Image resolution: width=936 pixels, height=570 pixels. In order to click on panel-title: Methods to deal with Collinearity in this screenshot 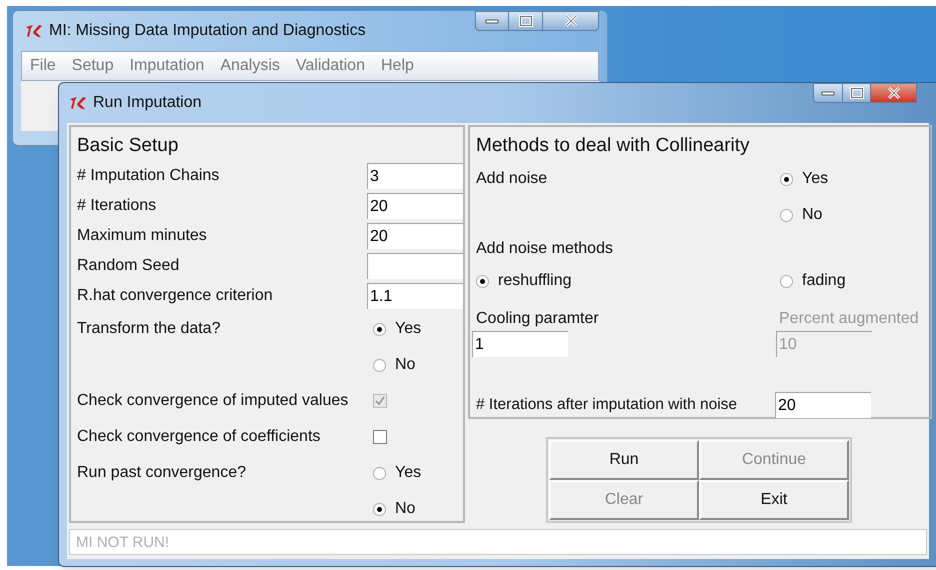, I will do `click(613, 146)`.